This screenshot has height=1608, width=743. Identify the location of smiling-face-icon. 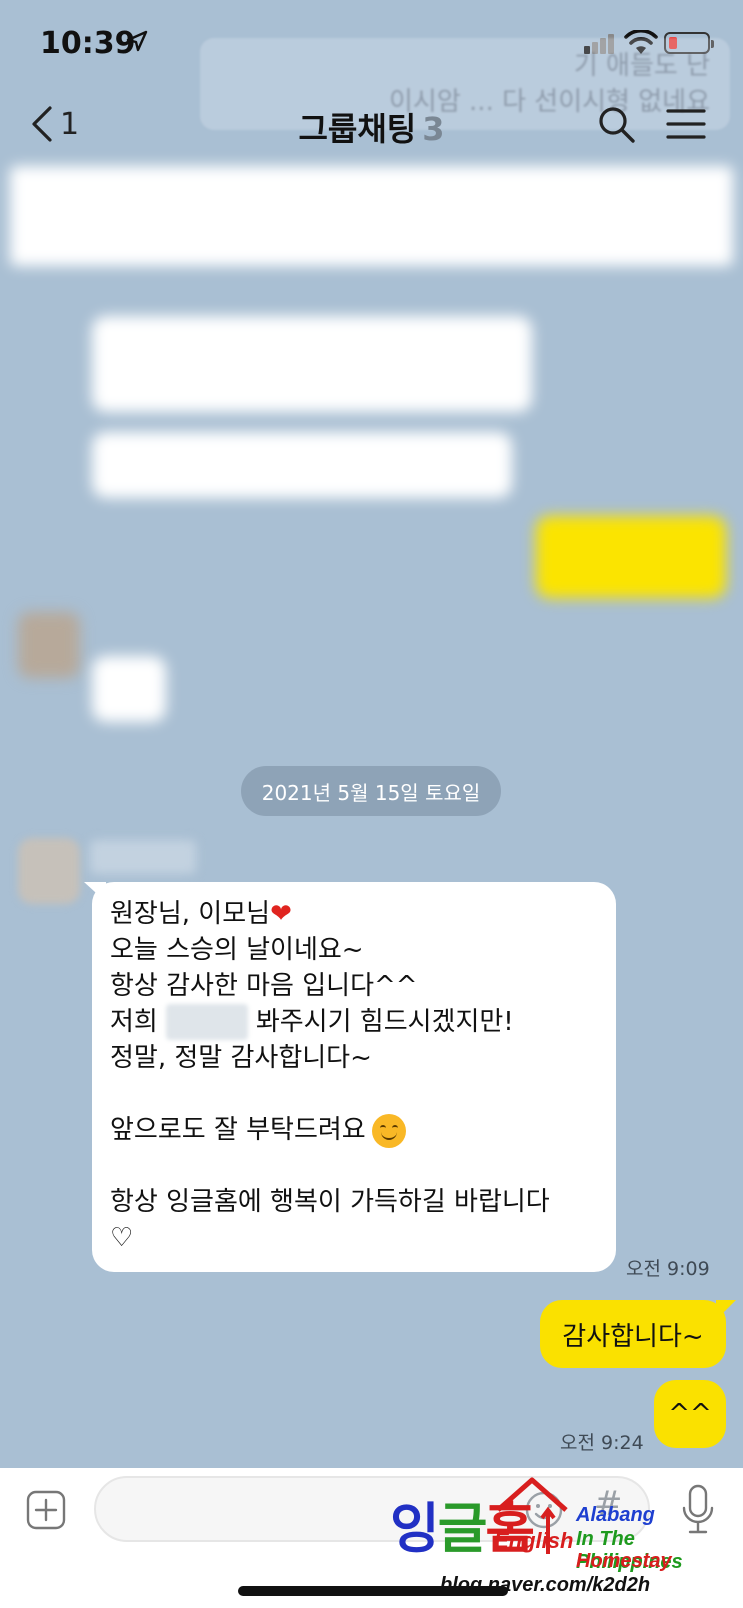
(388, 1130).